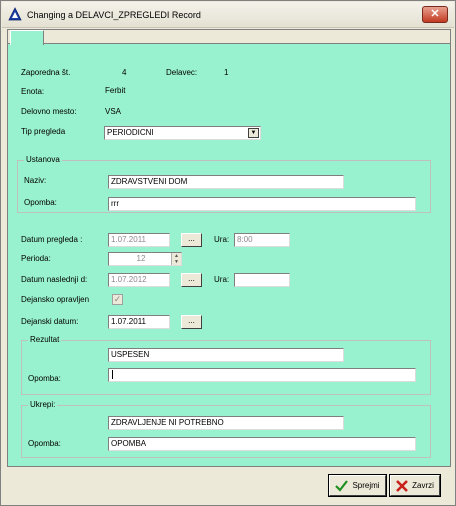  What do you see at coordinates (262, 375) in the screenshot?
I see `rezultat-opomba-field` at bounding box center [262, 375].